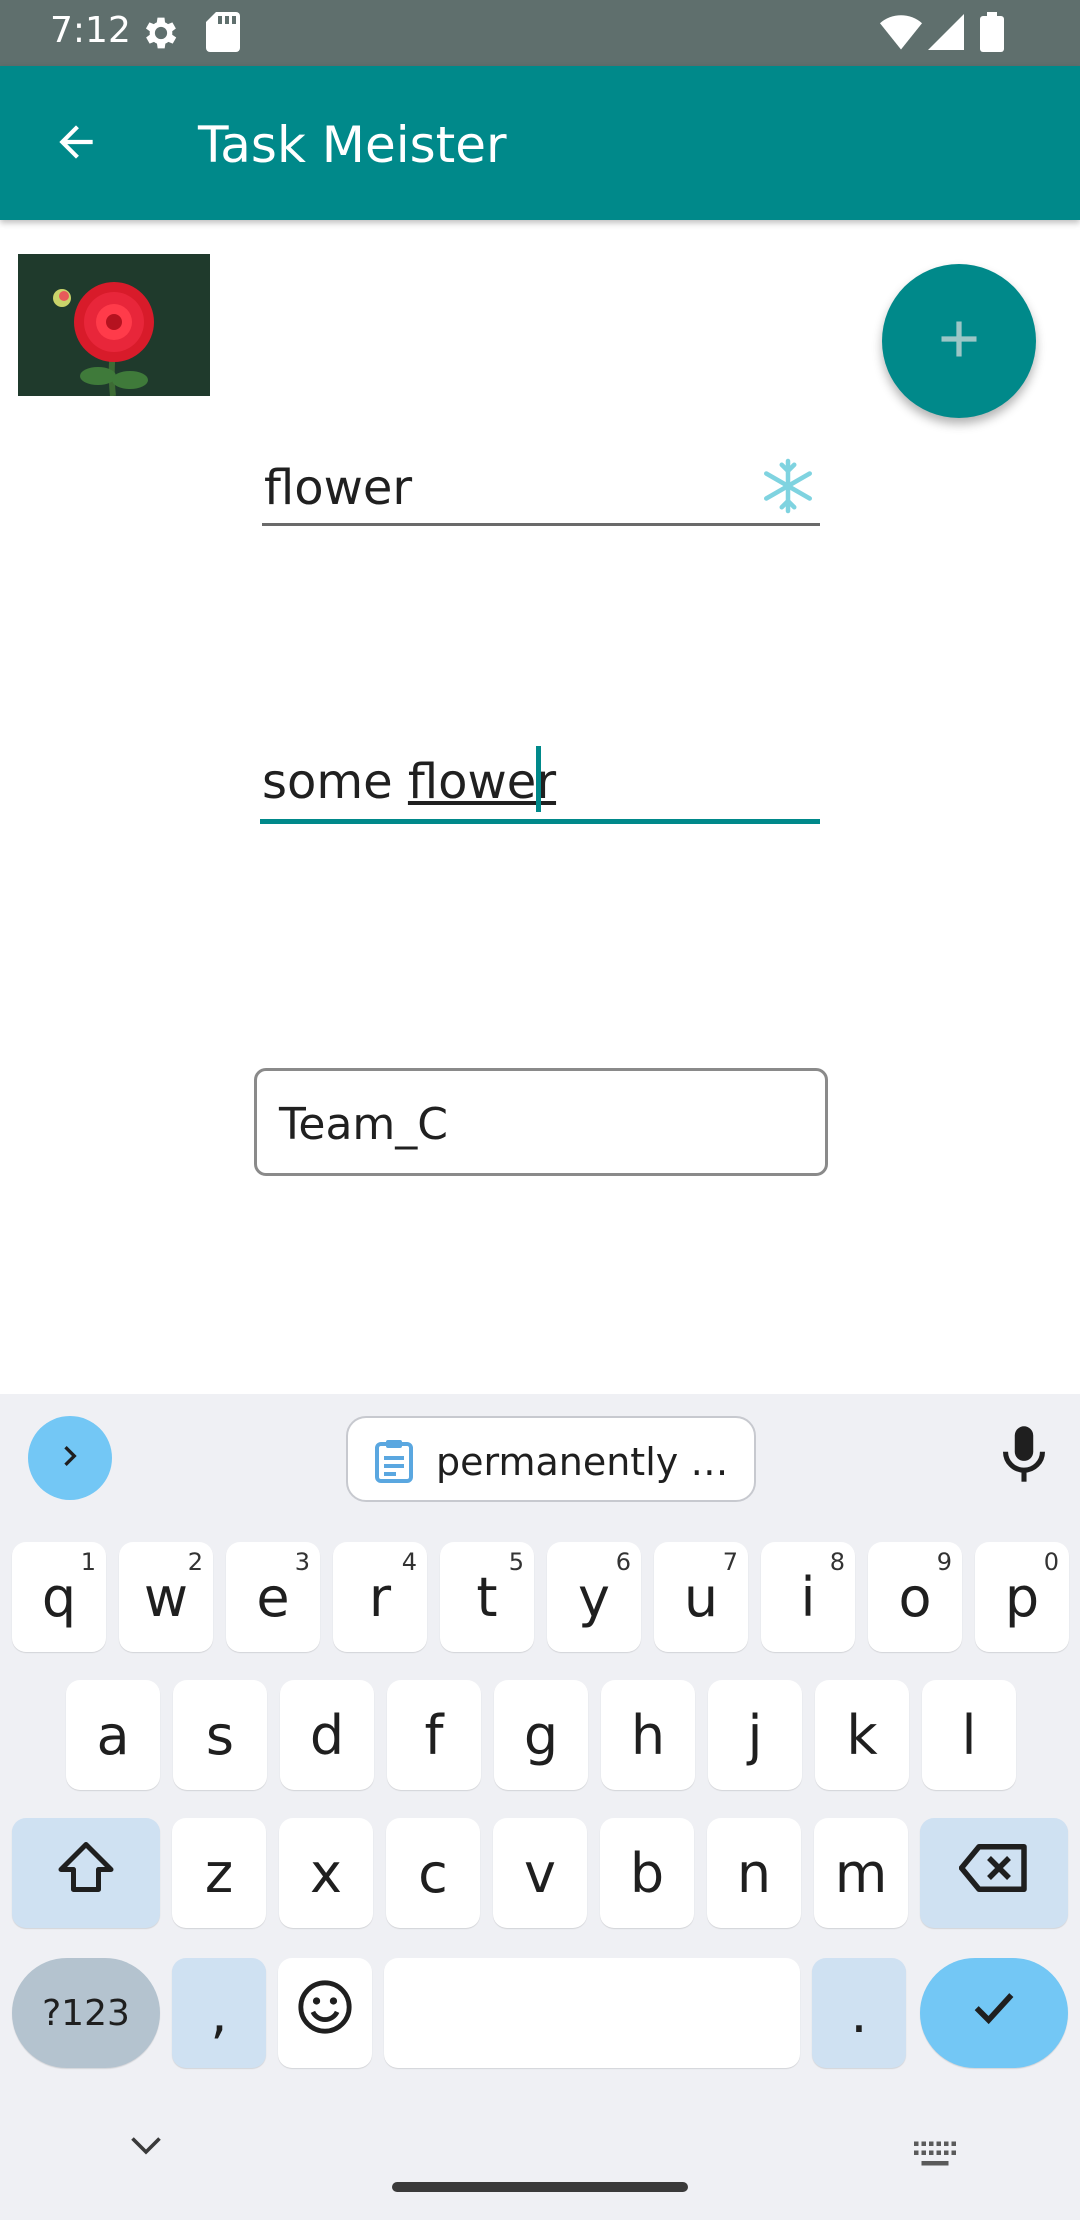  What do you see at coordinates (219, 1873) in the screenshot?
I see `key-z: z` at bounding box center [219, 1873].